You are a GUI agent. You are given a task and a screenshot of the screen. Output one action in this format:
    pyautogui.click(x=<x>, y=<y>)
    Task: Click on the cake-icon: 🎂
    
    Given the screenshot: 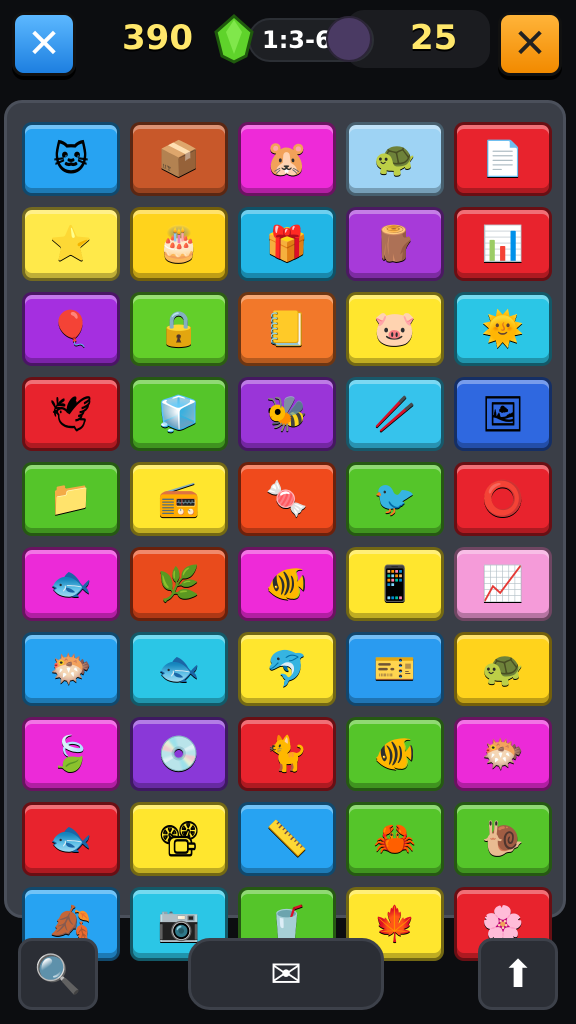 What is the action you would take?
    pyautogui.click(x=179, y=244)
    